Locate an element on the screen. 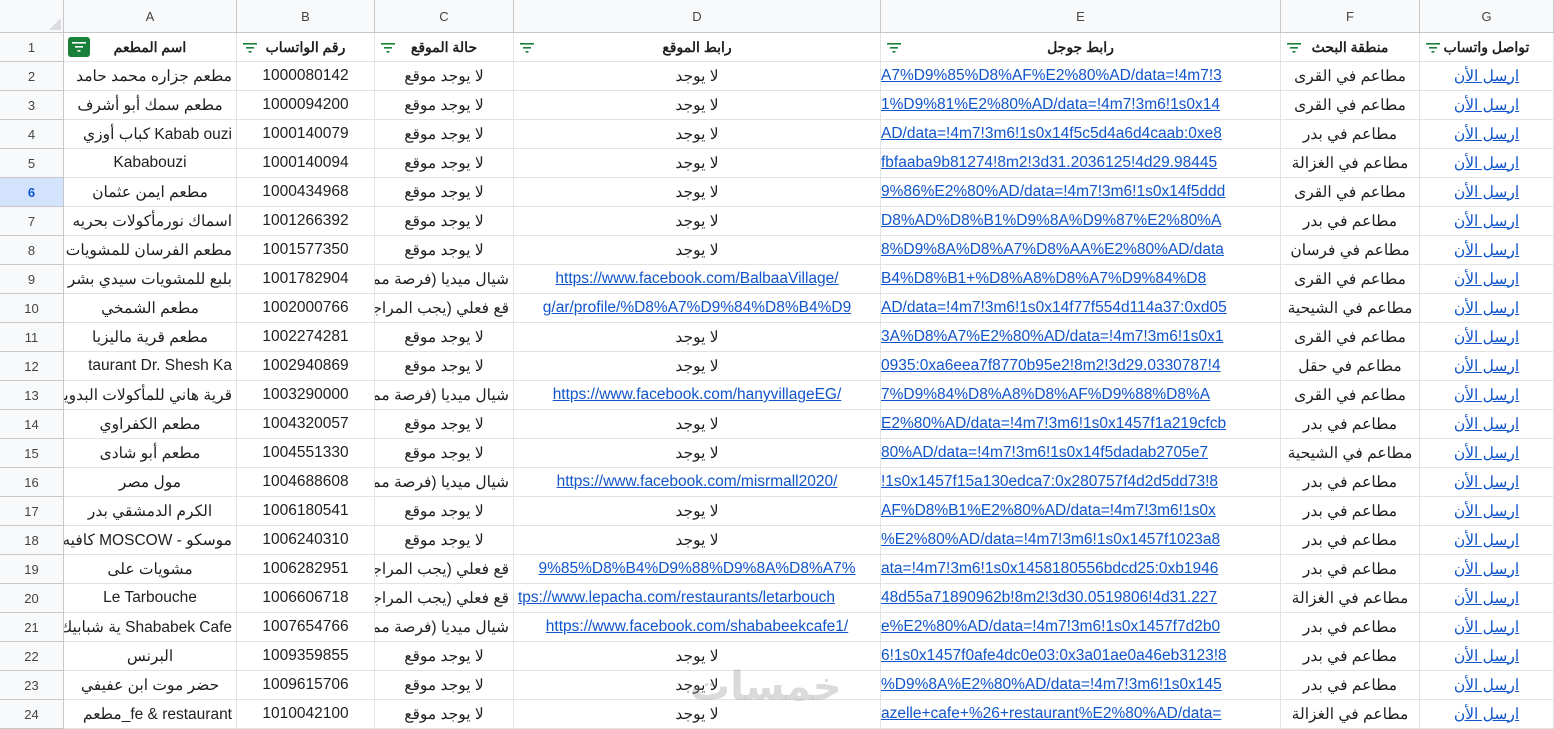  google-link-cell: 1%D9%81%E2%80%AD/data=!4m7!3m6!1s0x14 is located at coordinates (1081, 105).